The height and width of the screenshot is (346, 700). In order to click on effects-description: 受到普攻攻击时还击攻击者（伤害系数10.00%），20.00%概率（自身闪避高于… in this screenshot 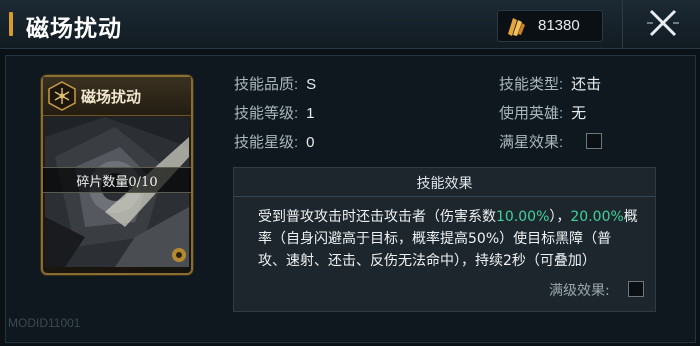, I will do `click(448, 243)`.